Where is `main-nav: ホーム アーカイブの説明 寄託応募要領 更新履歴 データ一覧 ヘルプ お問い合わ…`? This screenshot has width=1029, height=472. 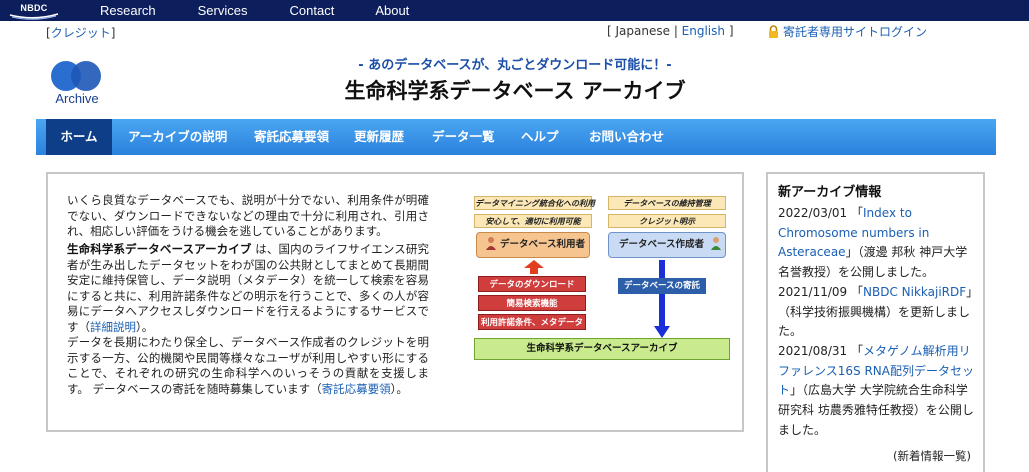
main-nav: ホーム アーカイブの説明 寄託応募要領 更新履歴 データ一覧 ヘルプ お問い合わ… is located at coordinates (516, 137).